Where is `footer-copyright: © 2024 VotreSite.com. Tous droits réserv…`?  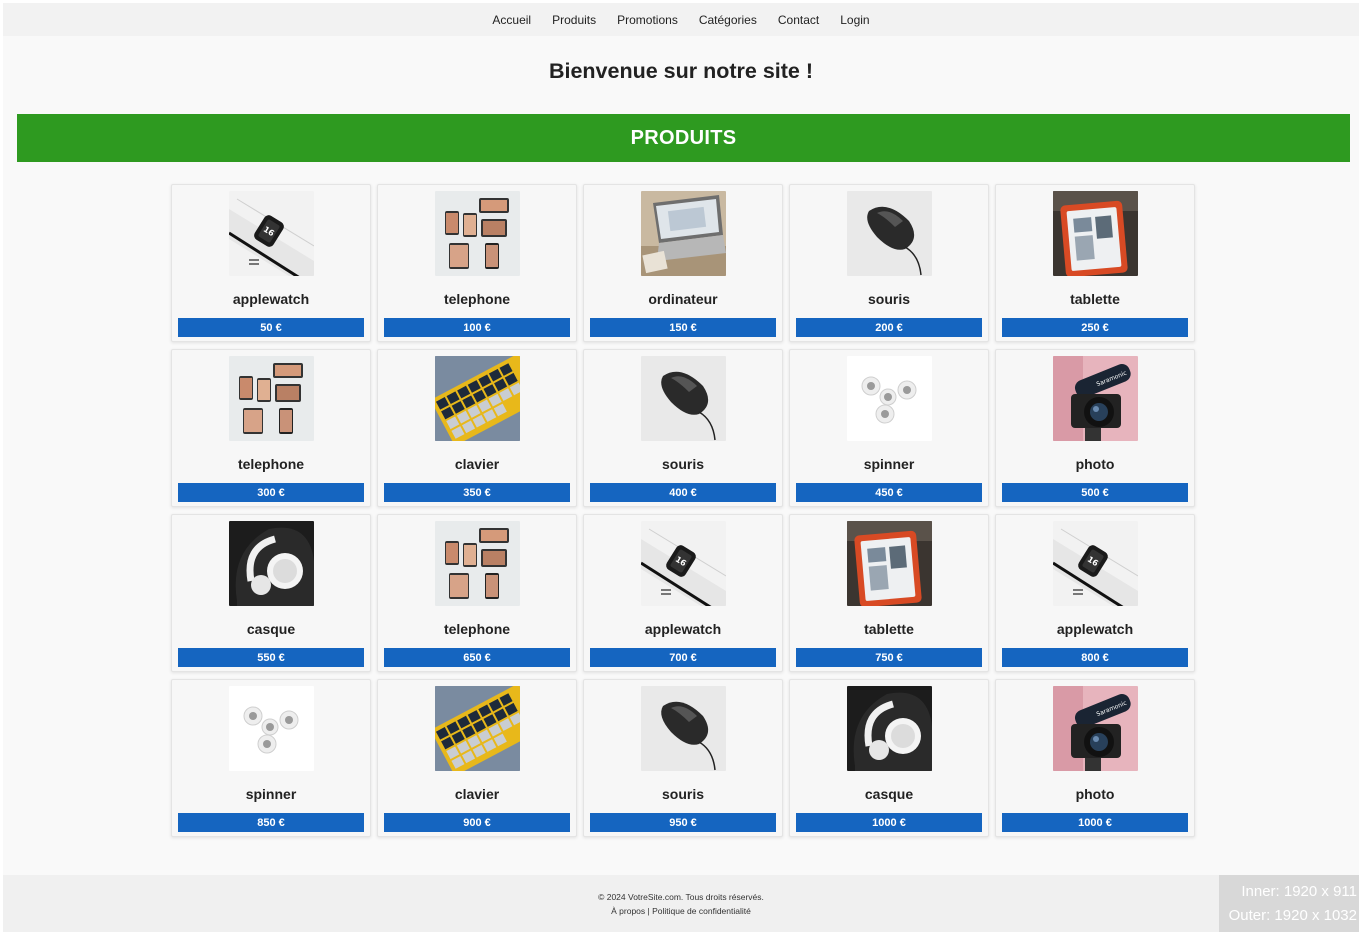 footer-copyright: © 2024 VotreSite.com. Tous droits réserv… is located at coordinates (681, 897).